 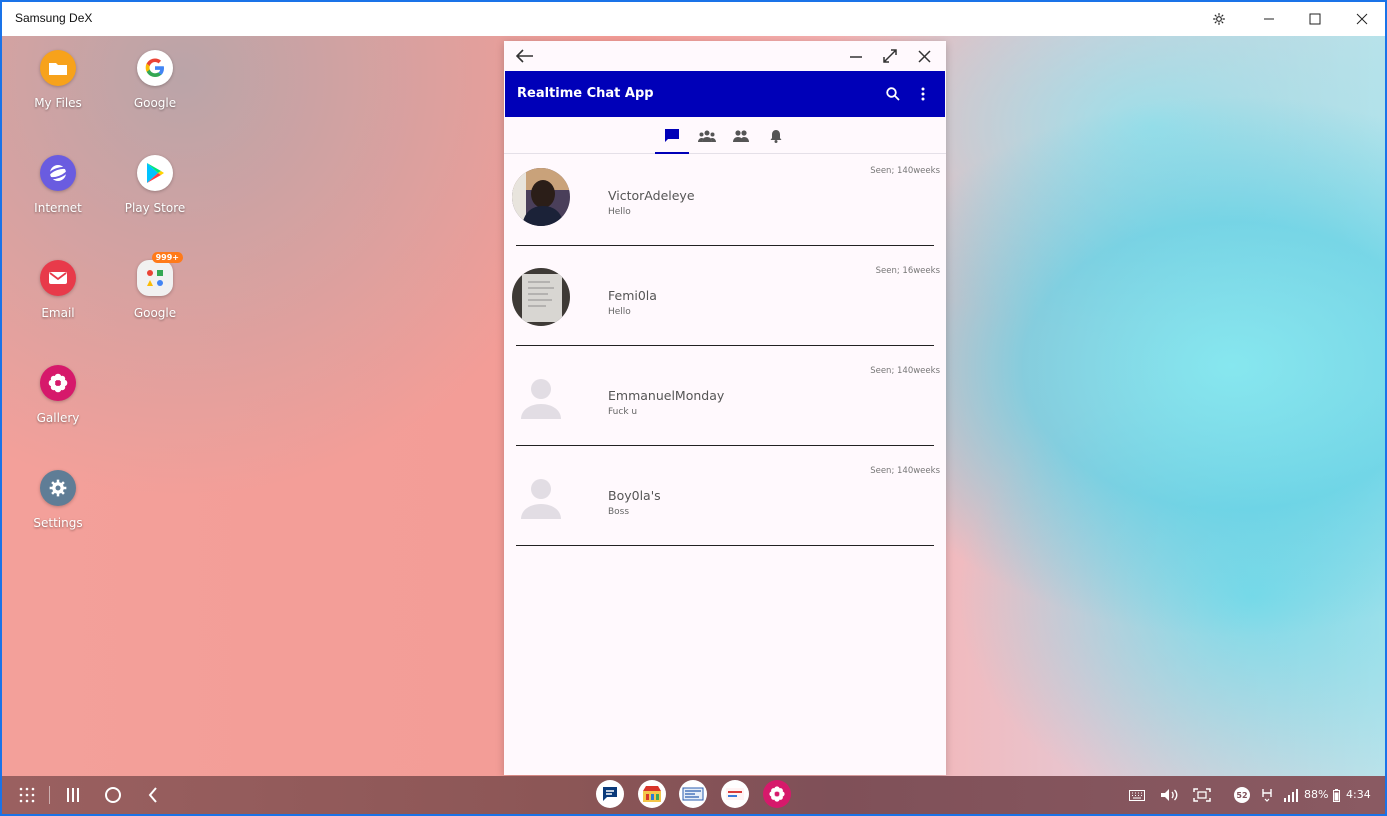 I want to click on settings-icon, so click(x=58, y=488).